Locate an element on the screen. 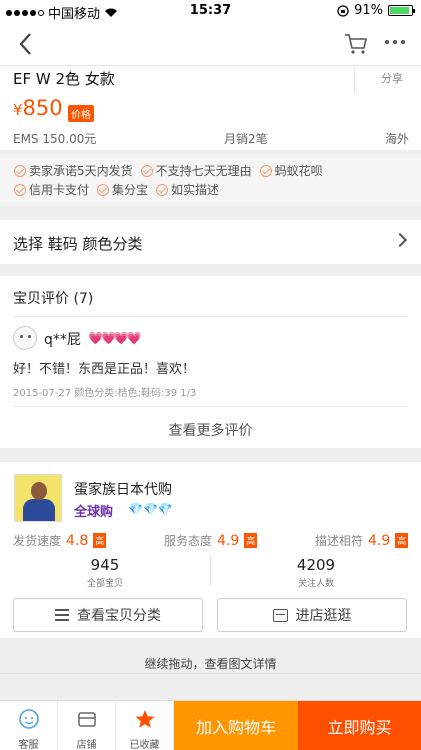 The width and height of the screenshot is (421, 750). collect-button: 已收藏 is located at coordinates (145, 725).